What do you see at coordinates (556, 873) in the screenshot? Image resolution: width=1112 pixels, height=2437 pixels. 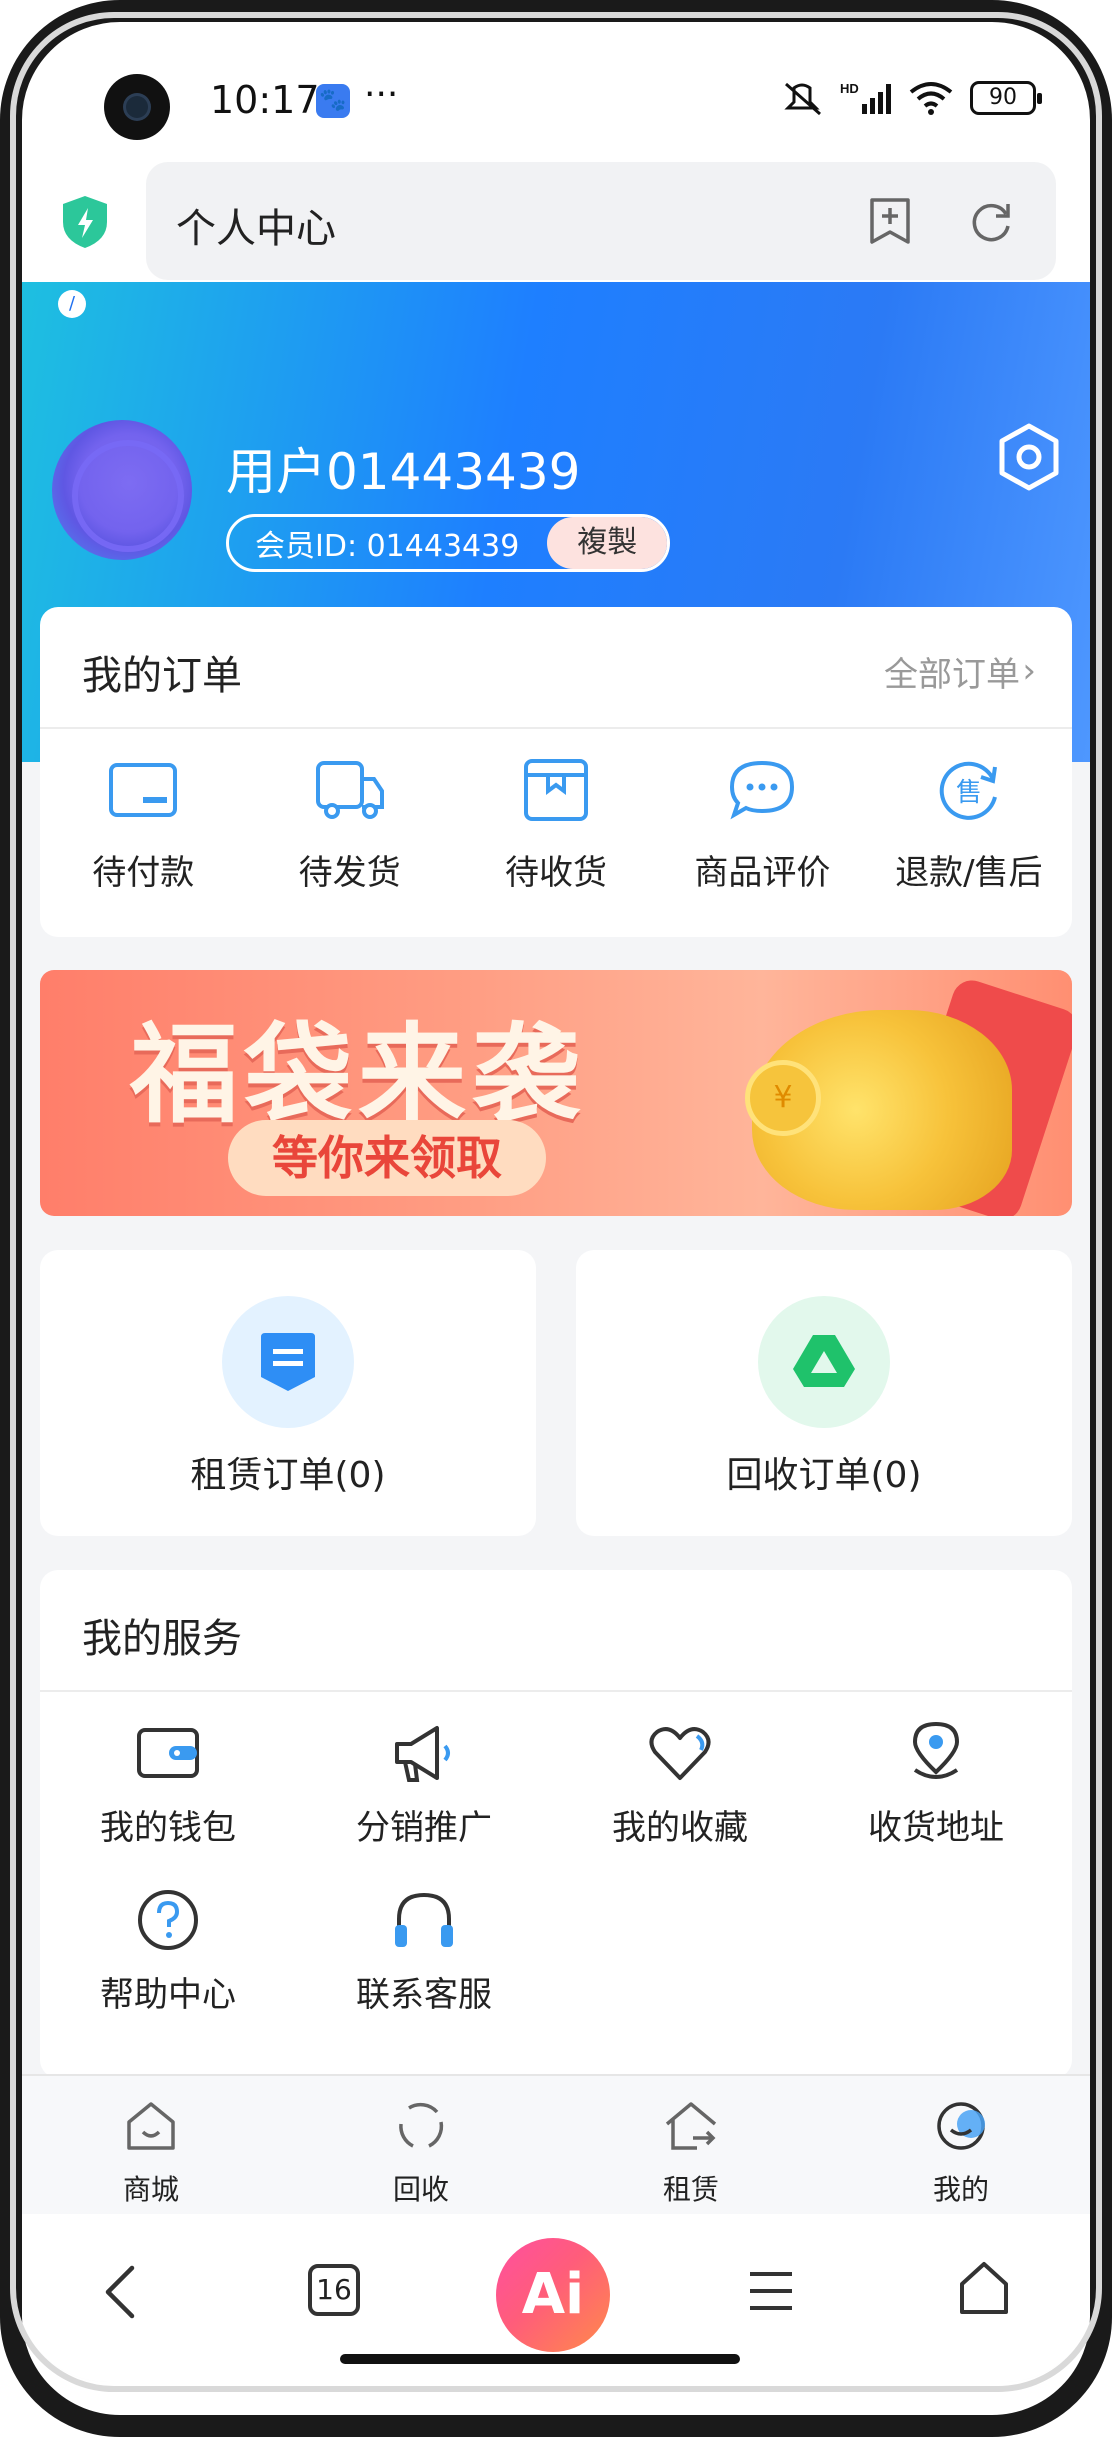 I see `order-item-label: 待收货` at bounding box center [556, 873].